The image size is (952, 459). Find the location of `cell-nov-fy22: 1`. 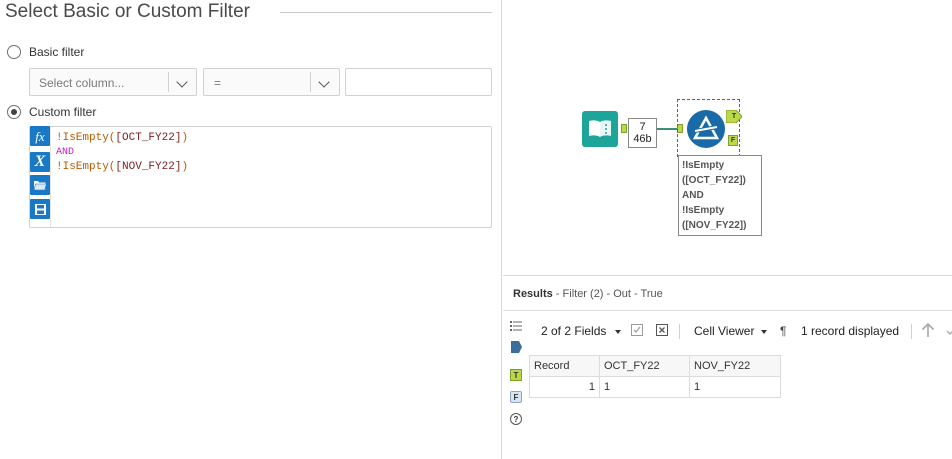

cell-nov-fy22: 1 is located at coordinates (735, 387).